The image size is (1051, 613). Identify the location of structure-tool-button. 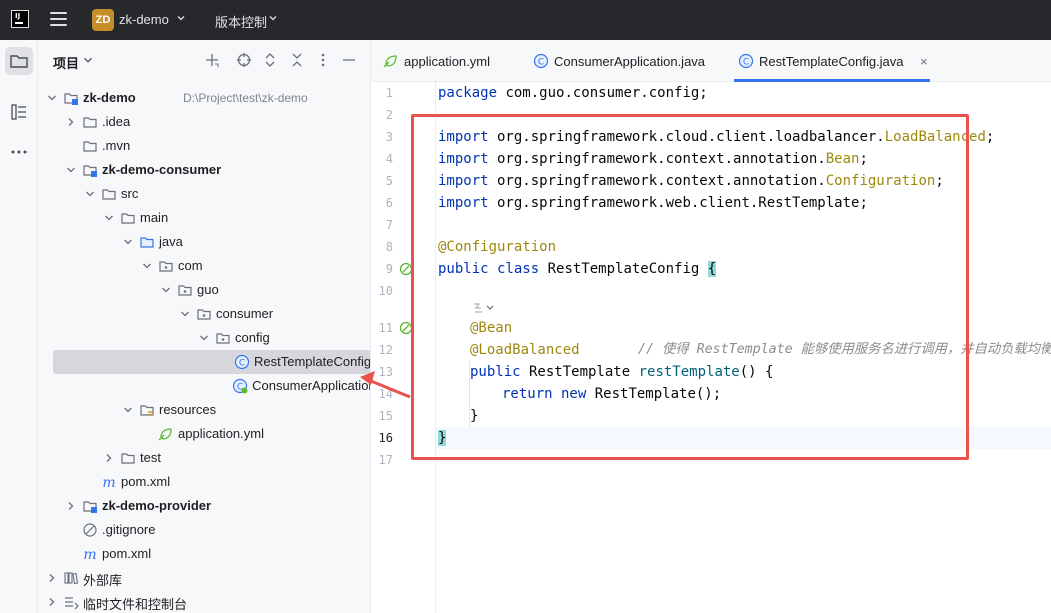
(19, 112).